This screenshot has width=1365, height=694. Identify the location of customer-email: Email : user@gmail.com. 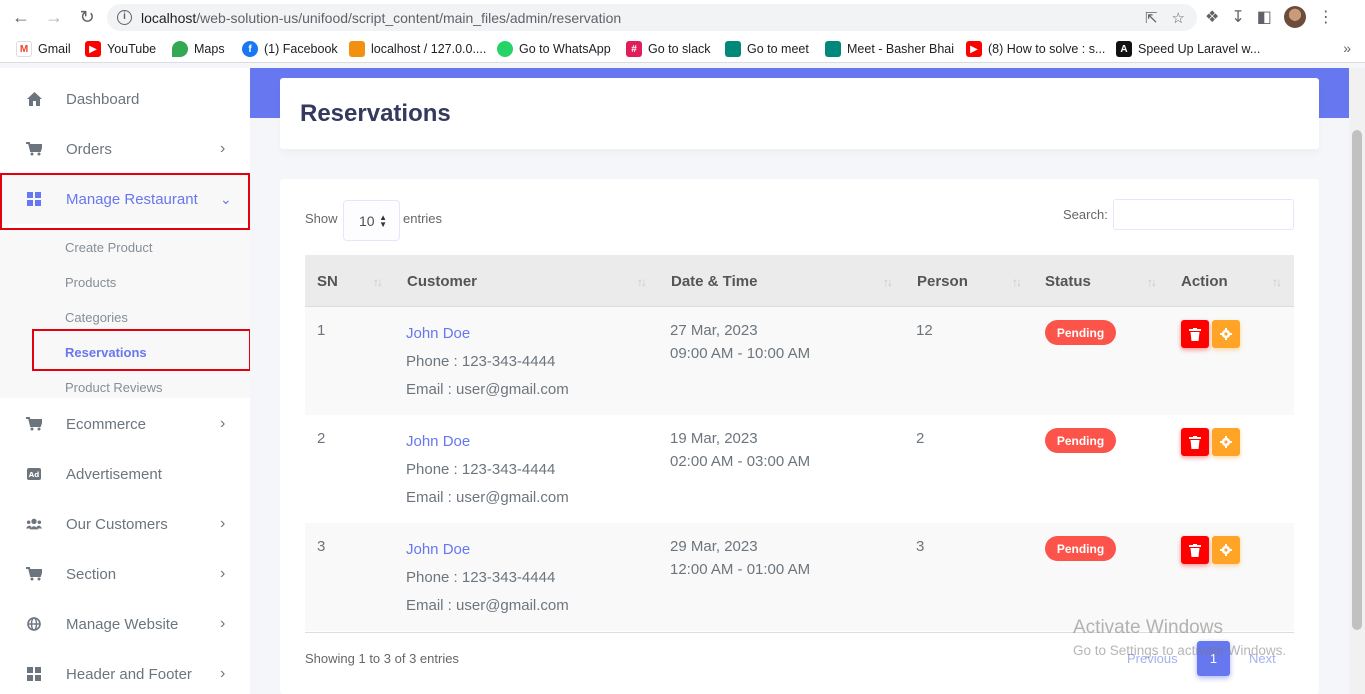
(487, 497).